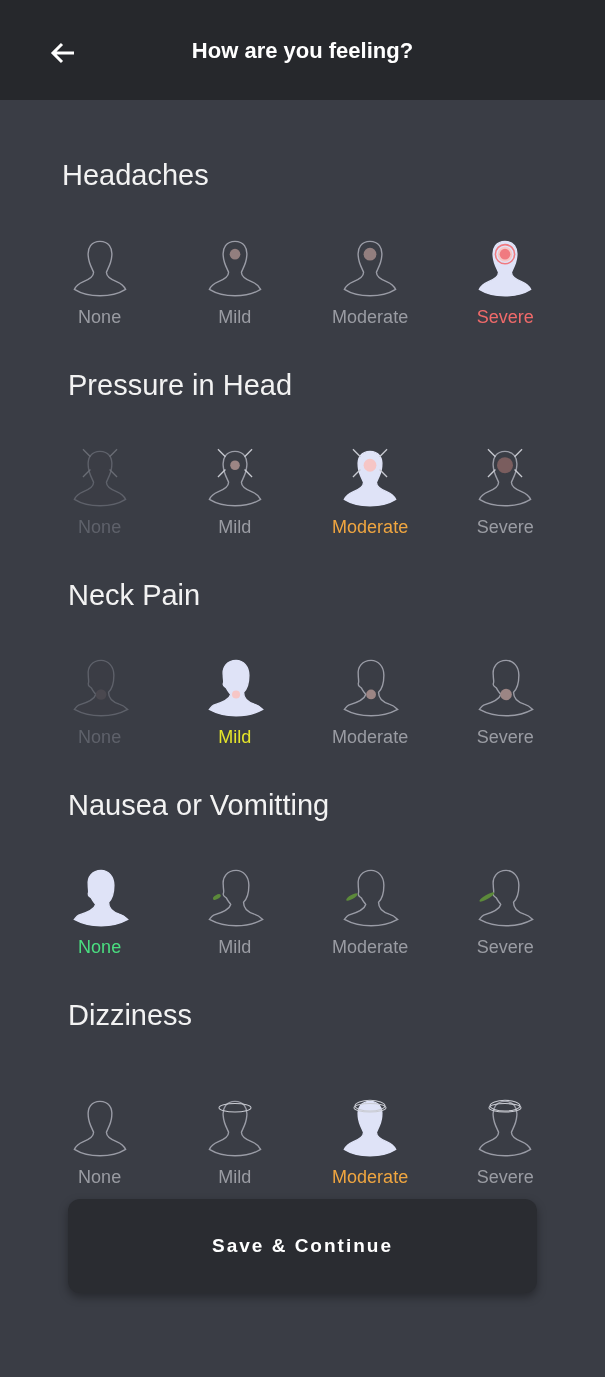 This screenshot has height=1377, width=605. What do you see at coordinates (302, 50) in the screenshot?
I see `screen-title: How are you feeling?` at bounding box center [302, 50].